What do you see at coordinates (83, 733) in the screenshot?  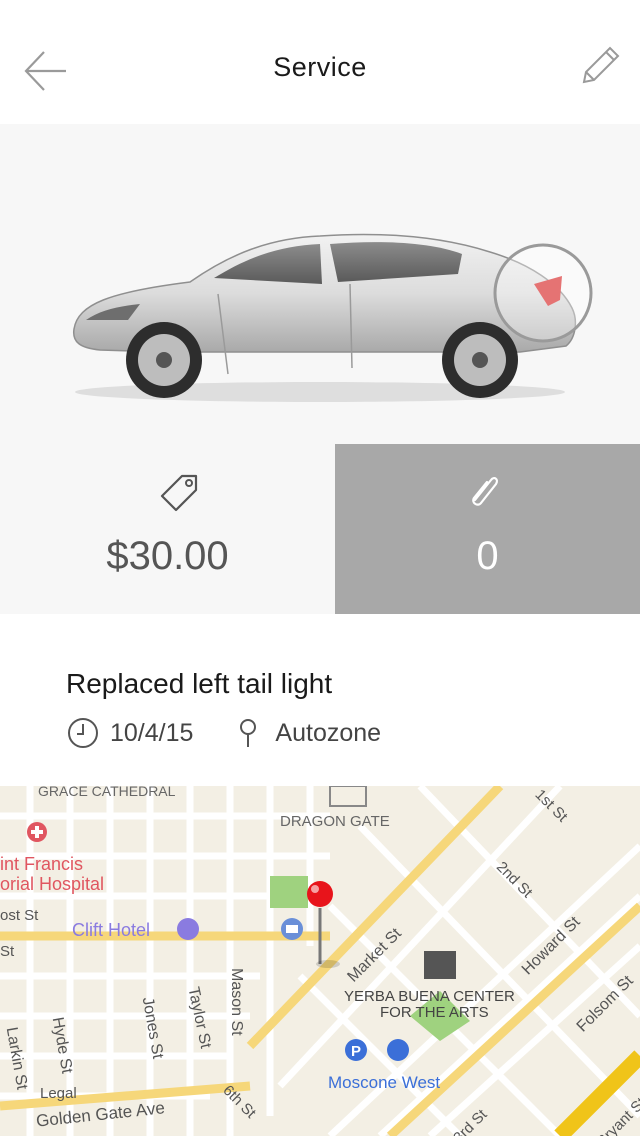 I see `clock-icon` at bounding box center [83, 733].